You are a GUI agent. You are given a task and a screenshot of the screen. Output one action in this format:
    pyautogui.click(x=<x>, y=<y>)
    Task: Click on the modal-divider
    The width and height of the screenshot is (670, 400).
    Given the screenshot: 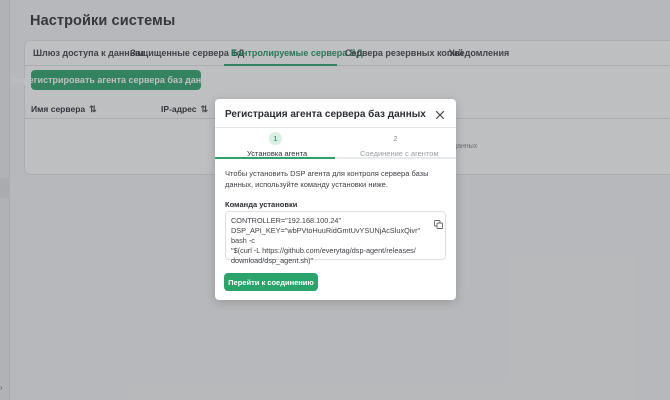 What is the action you would take?
    pyautogui.click(x=335, y=127)
    